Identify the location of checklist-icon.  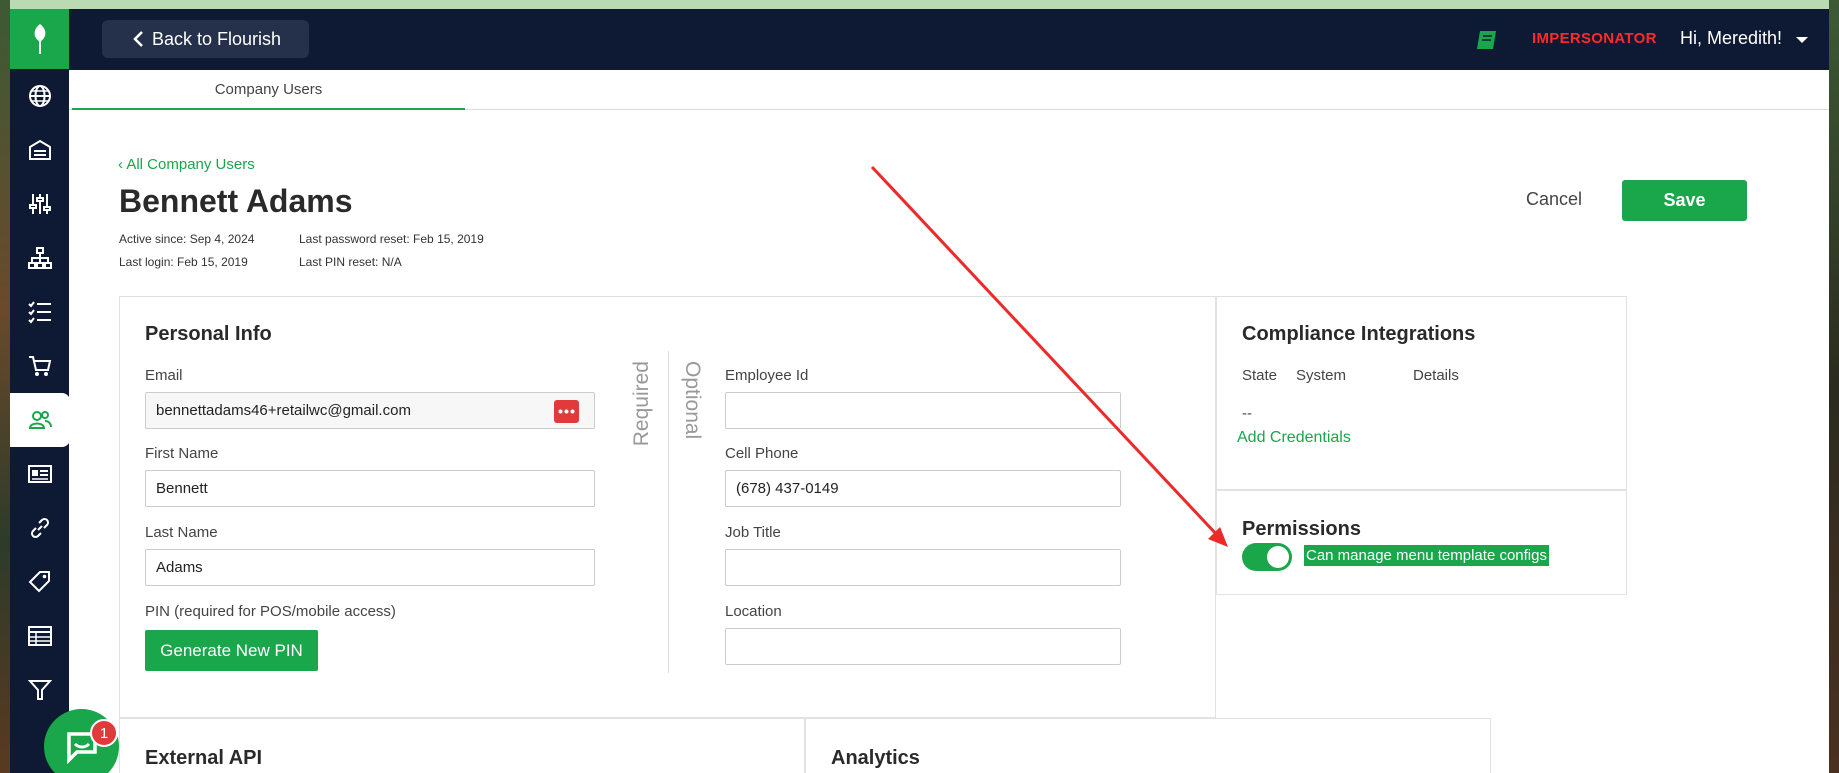
(39, 312).